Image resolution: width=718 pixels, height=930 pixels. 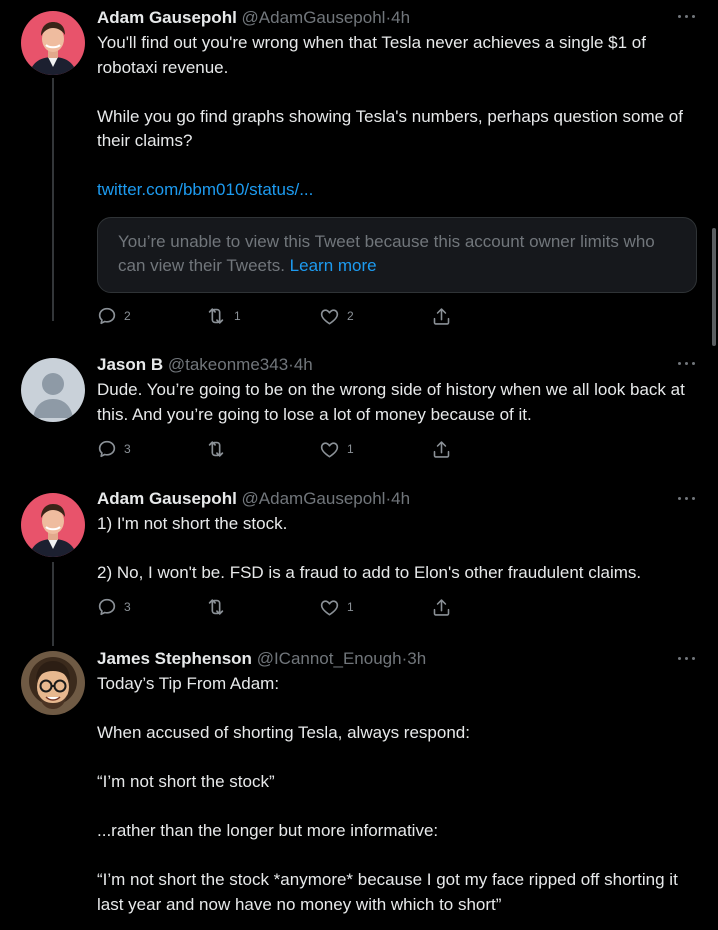 I want to click on default-profile-placeholder-icon, so click(x=53, y=390).